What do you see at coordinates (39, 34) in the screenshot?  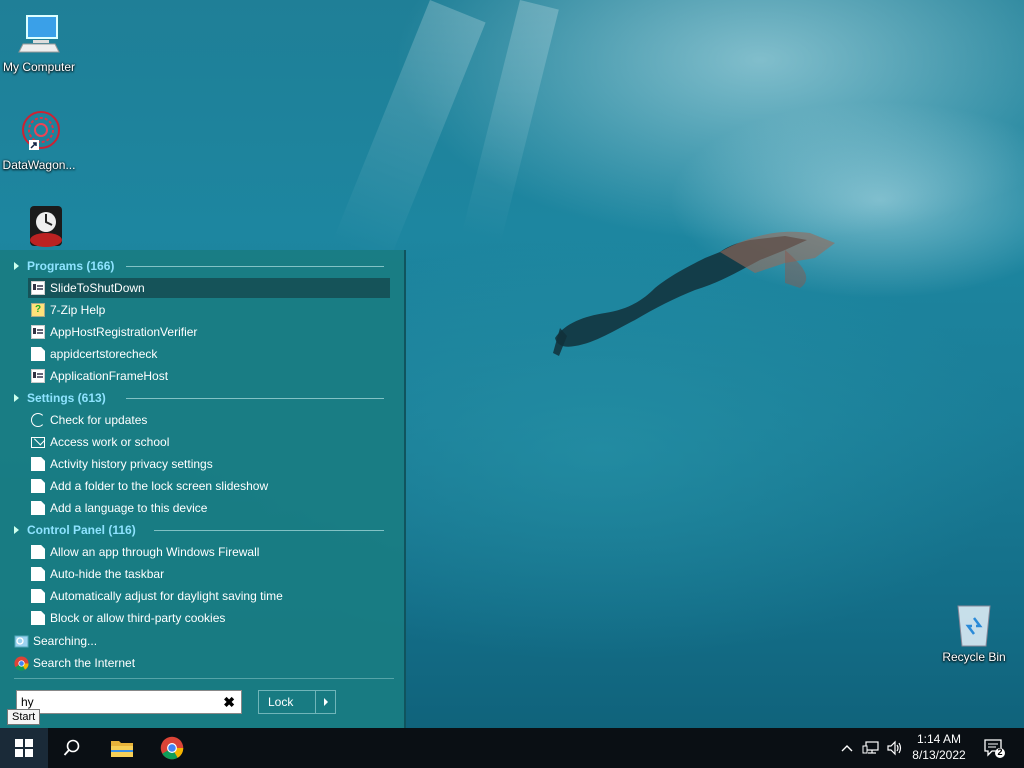 I see `computer-icon` at bounding box center [39, 34].